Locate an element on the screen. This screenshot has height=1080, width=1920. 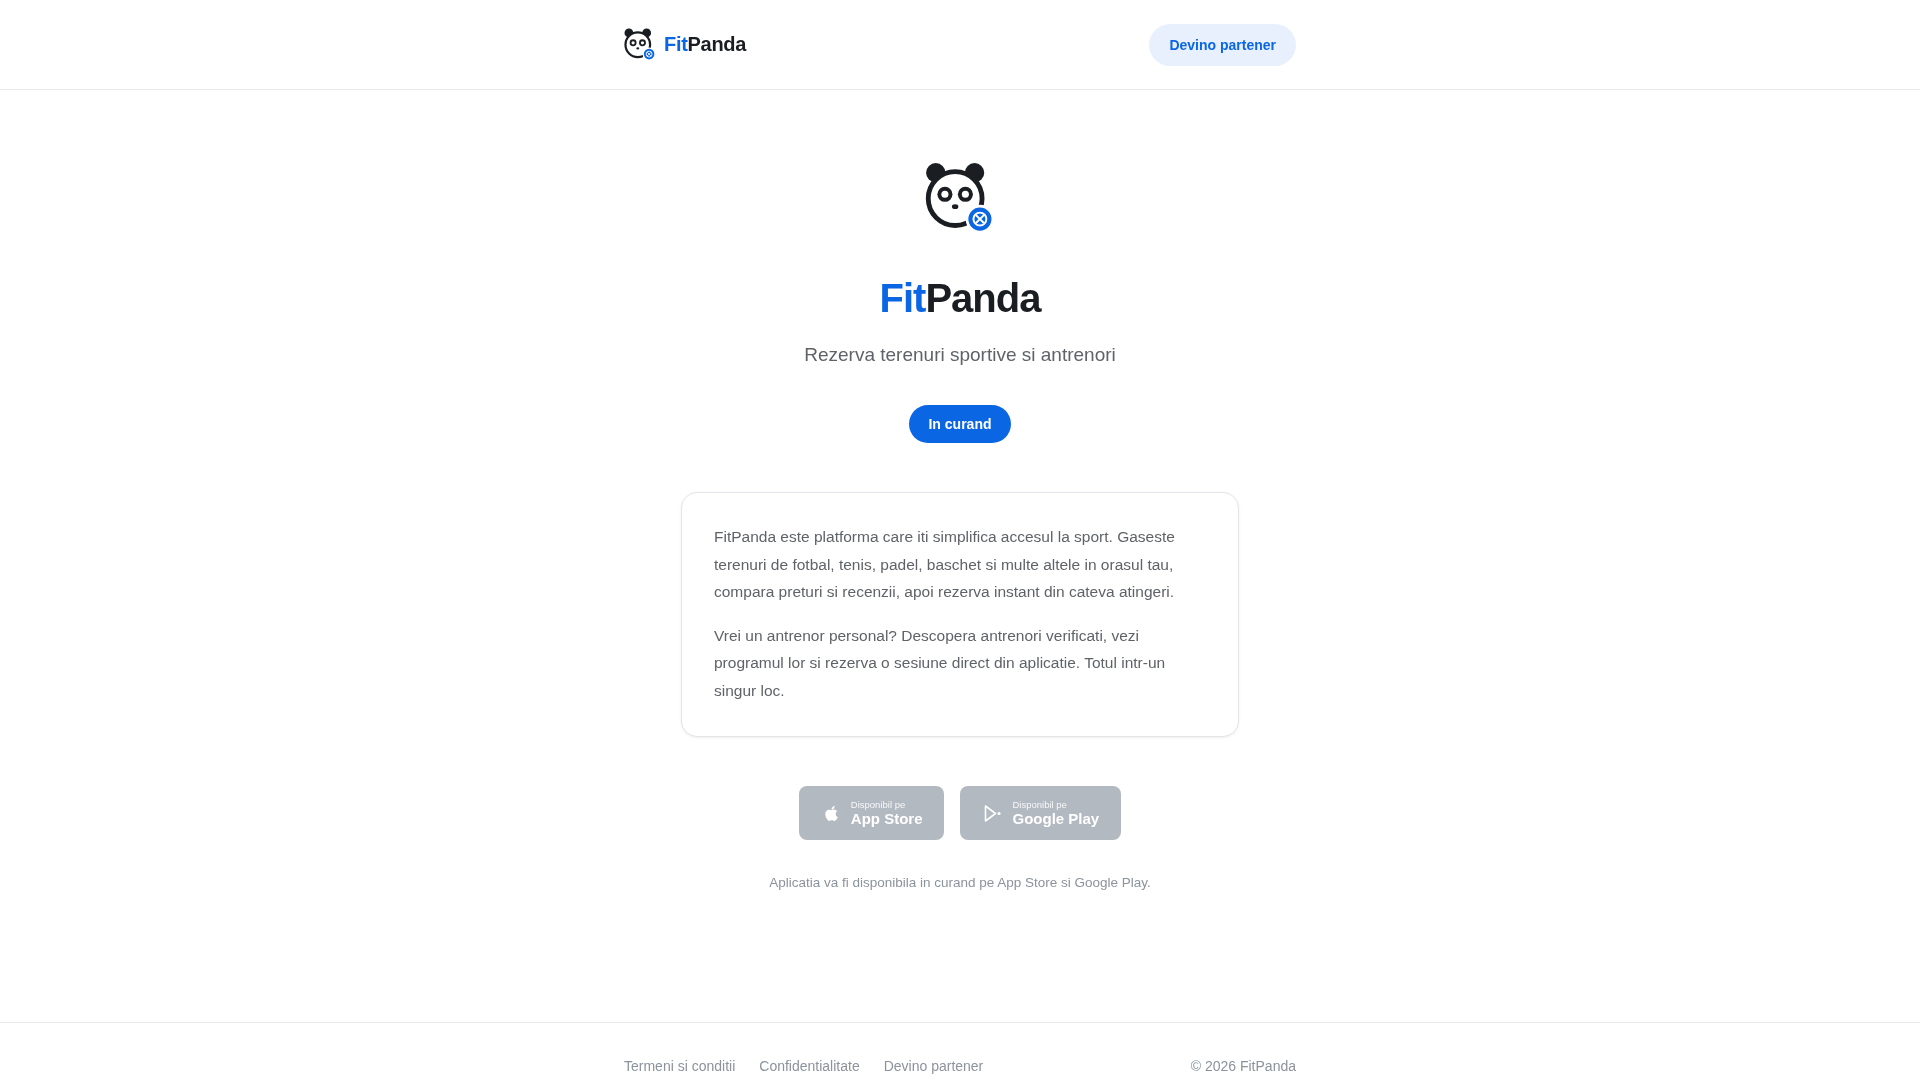
about-paragraph: FitPanda este platforma care iti simplifica accesul la sport. Gaseste terenuri de fotbal, tenis, padel, baschet si multe altele in orasul tau, compara preturi si recenzii, apoi rezerva instant din cateva atingeri. is located at coordinates (945, 565).